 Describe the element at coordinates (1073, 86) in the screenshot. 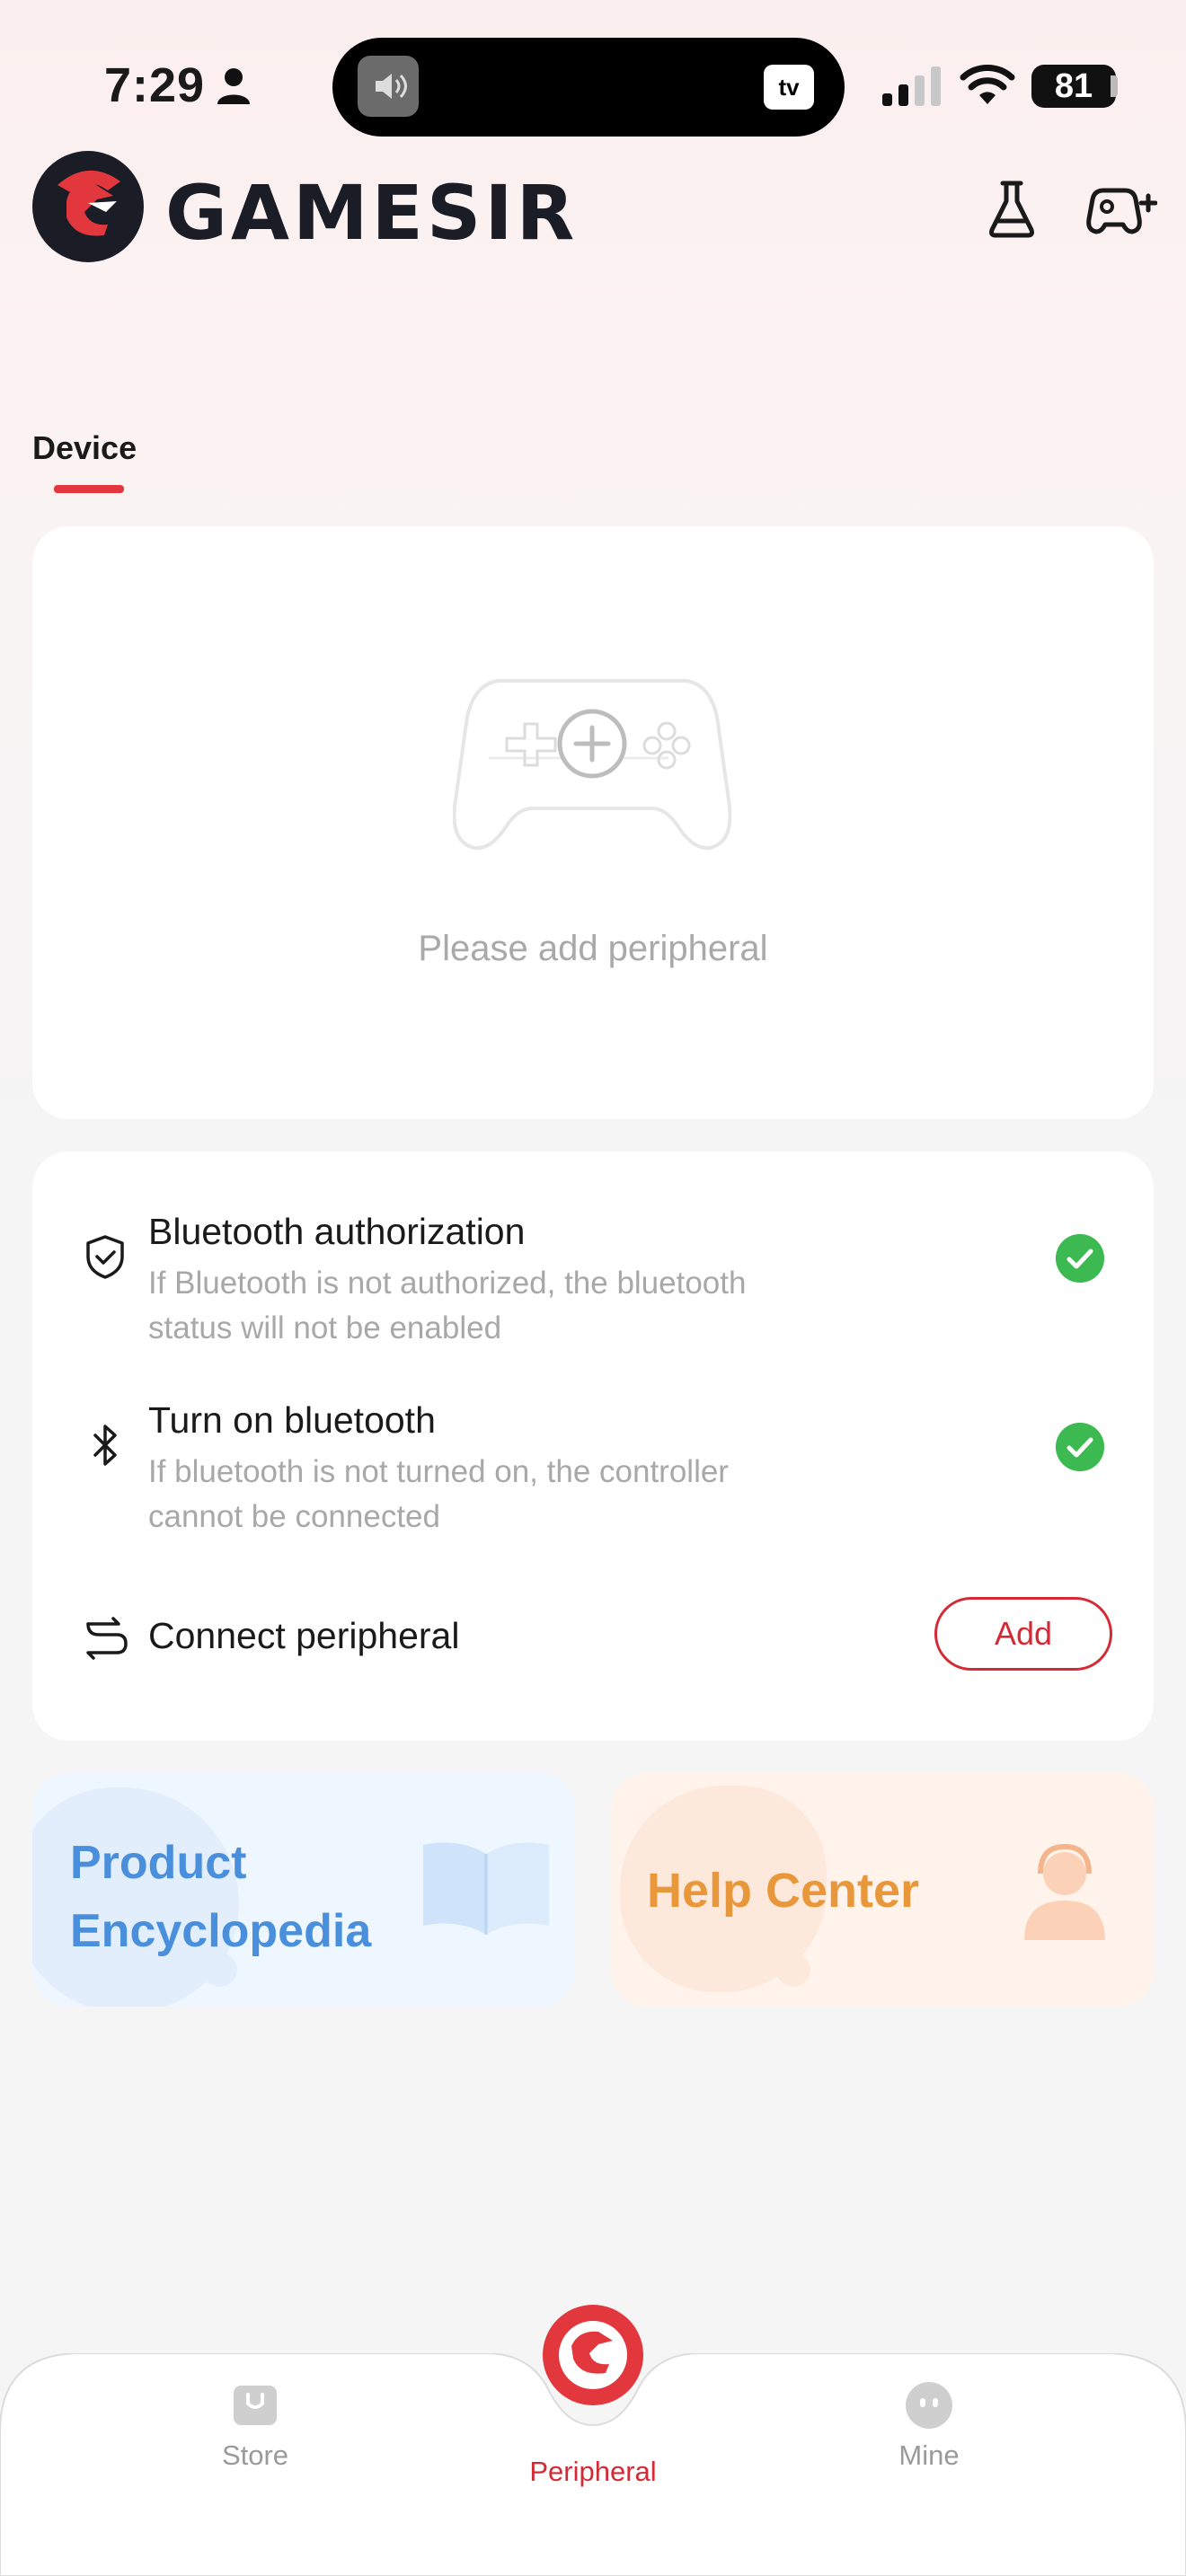

I see `battery-indicator: 81` at that location.